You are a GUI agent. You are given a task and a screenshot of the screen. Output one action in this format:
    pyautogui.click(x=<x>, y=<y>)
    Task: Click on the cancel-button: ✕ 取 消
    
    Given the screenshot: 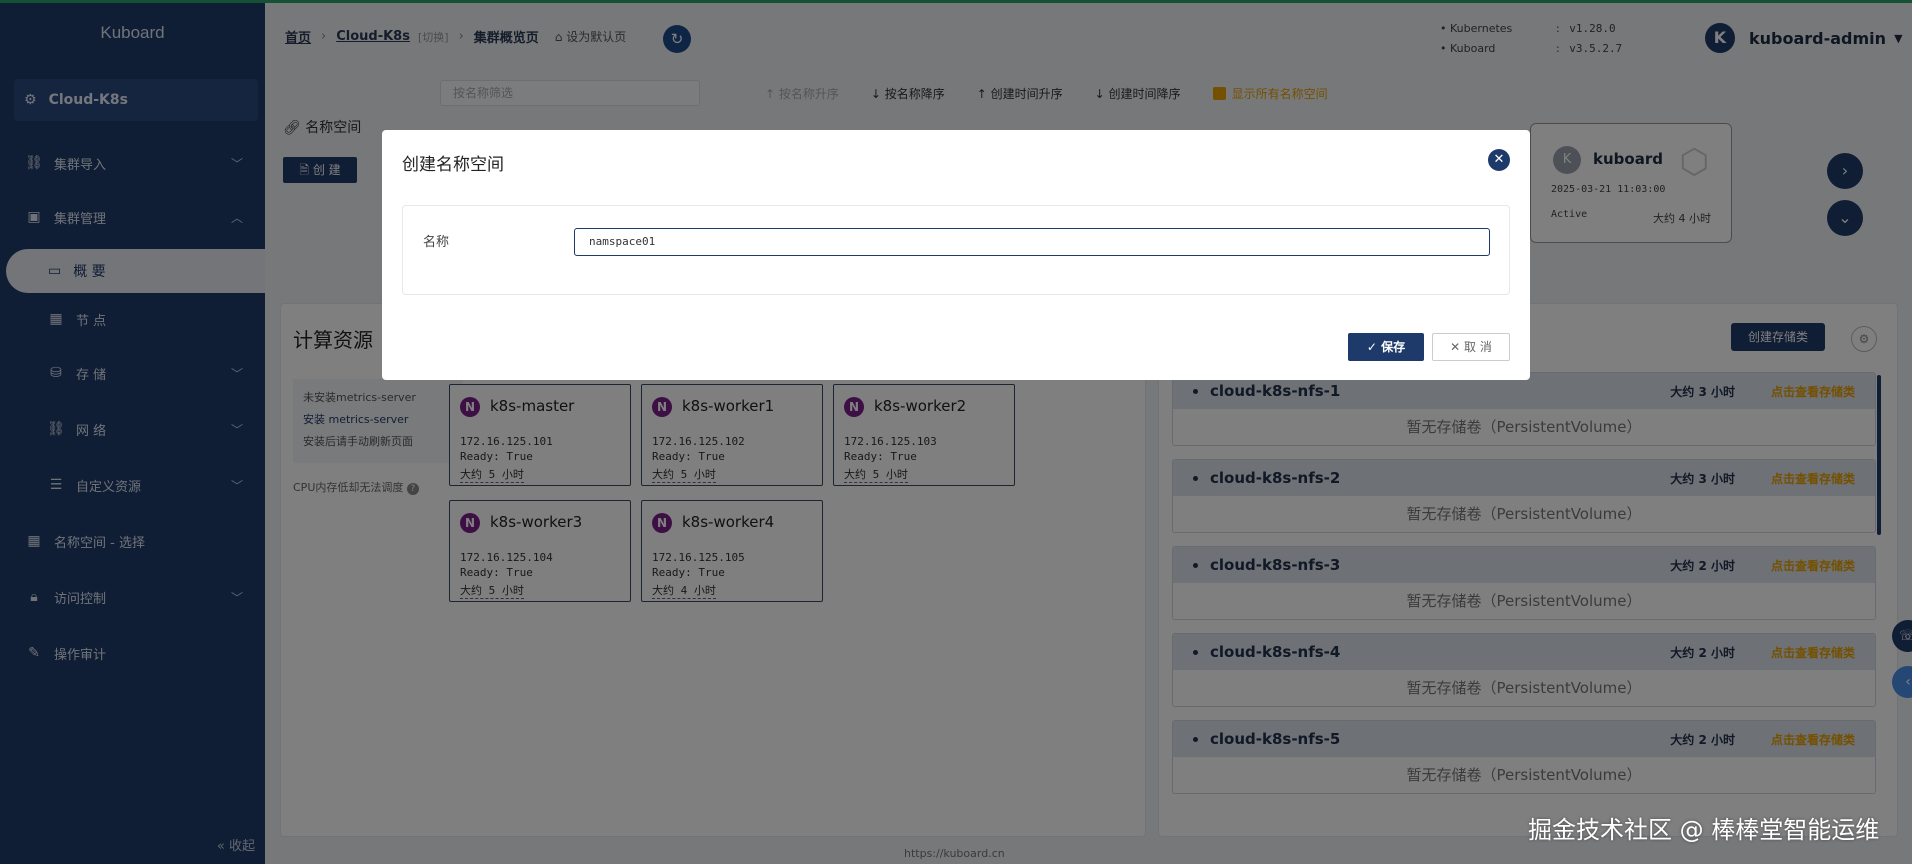 What is the action you would take?
    pyautogui.click(x=1471, y=347)
    